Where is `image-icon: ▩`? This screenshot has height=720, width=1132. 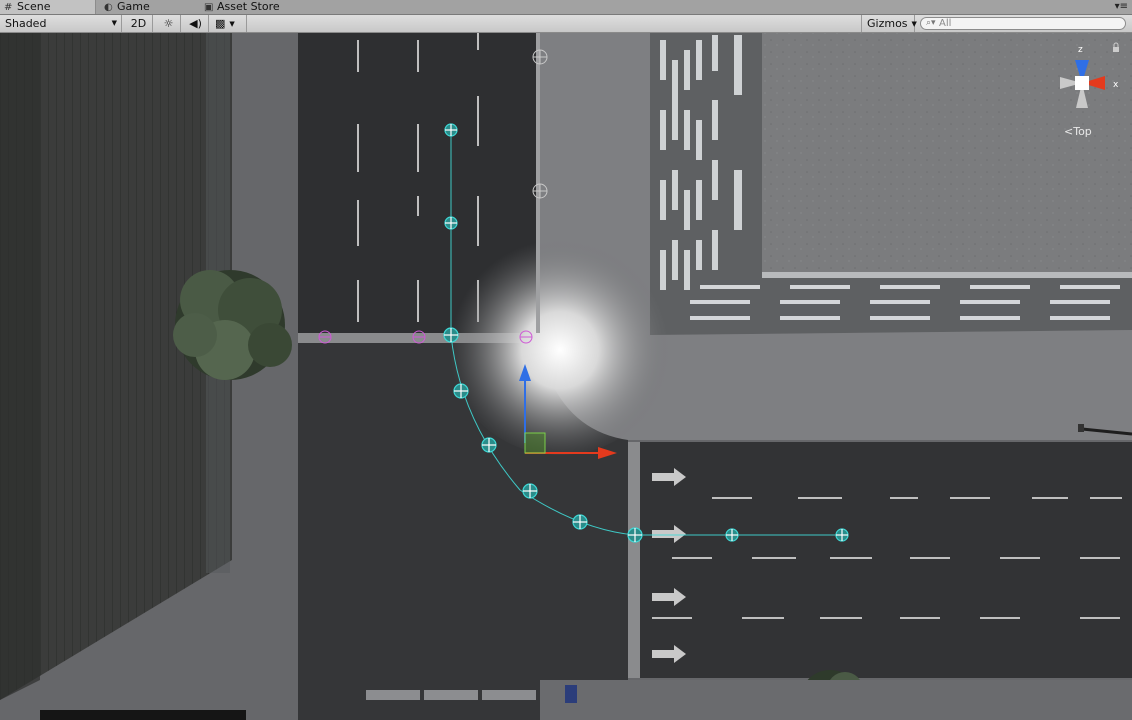 image-icon: ▩ is located at coordinates (220, 23).